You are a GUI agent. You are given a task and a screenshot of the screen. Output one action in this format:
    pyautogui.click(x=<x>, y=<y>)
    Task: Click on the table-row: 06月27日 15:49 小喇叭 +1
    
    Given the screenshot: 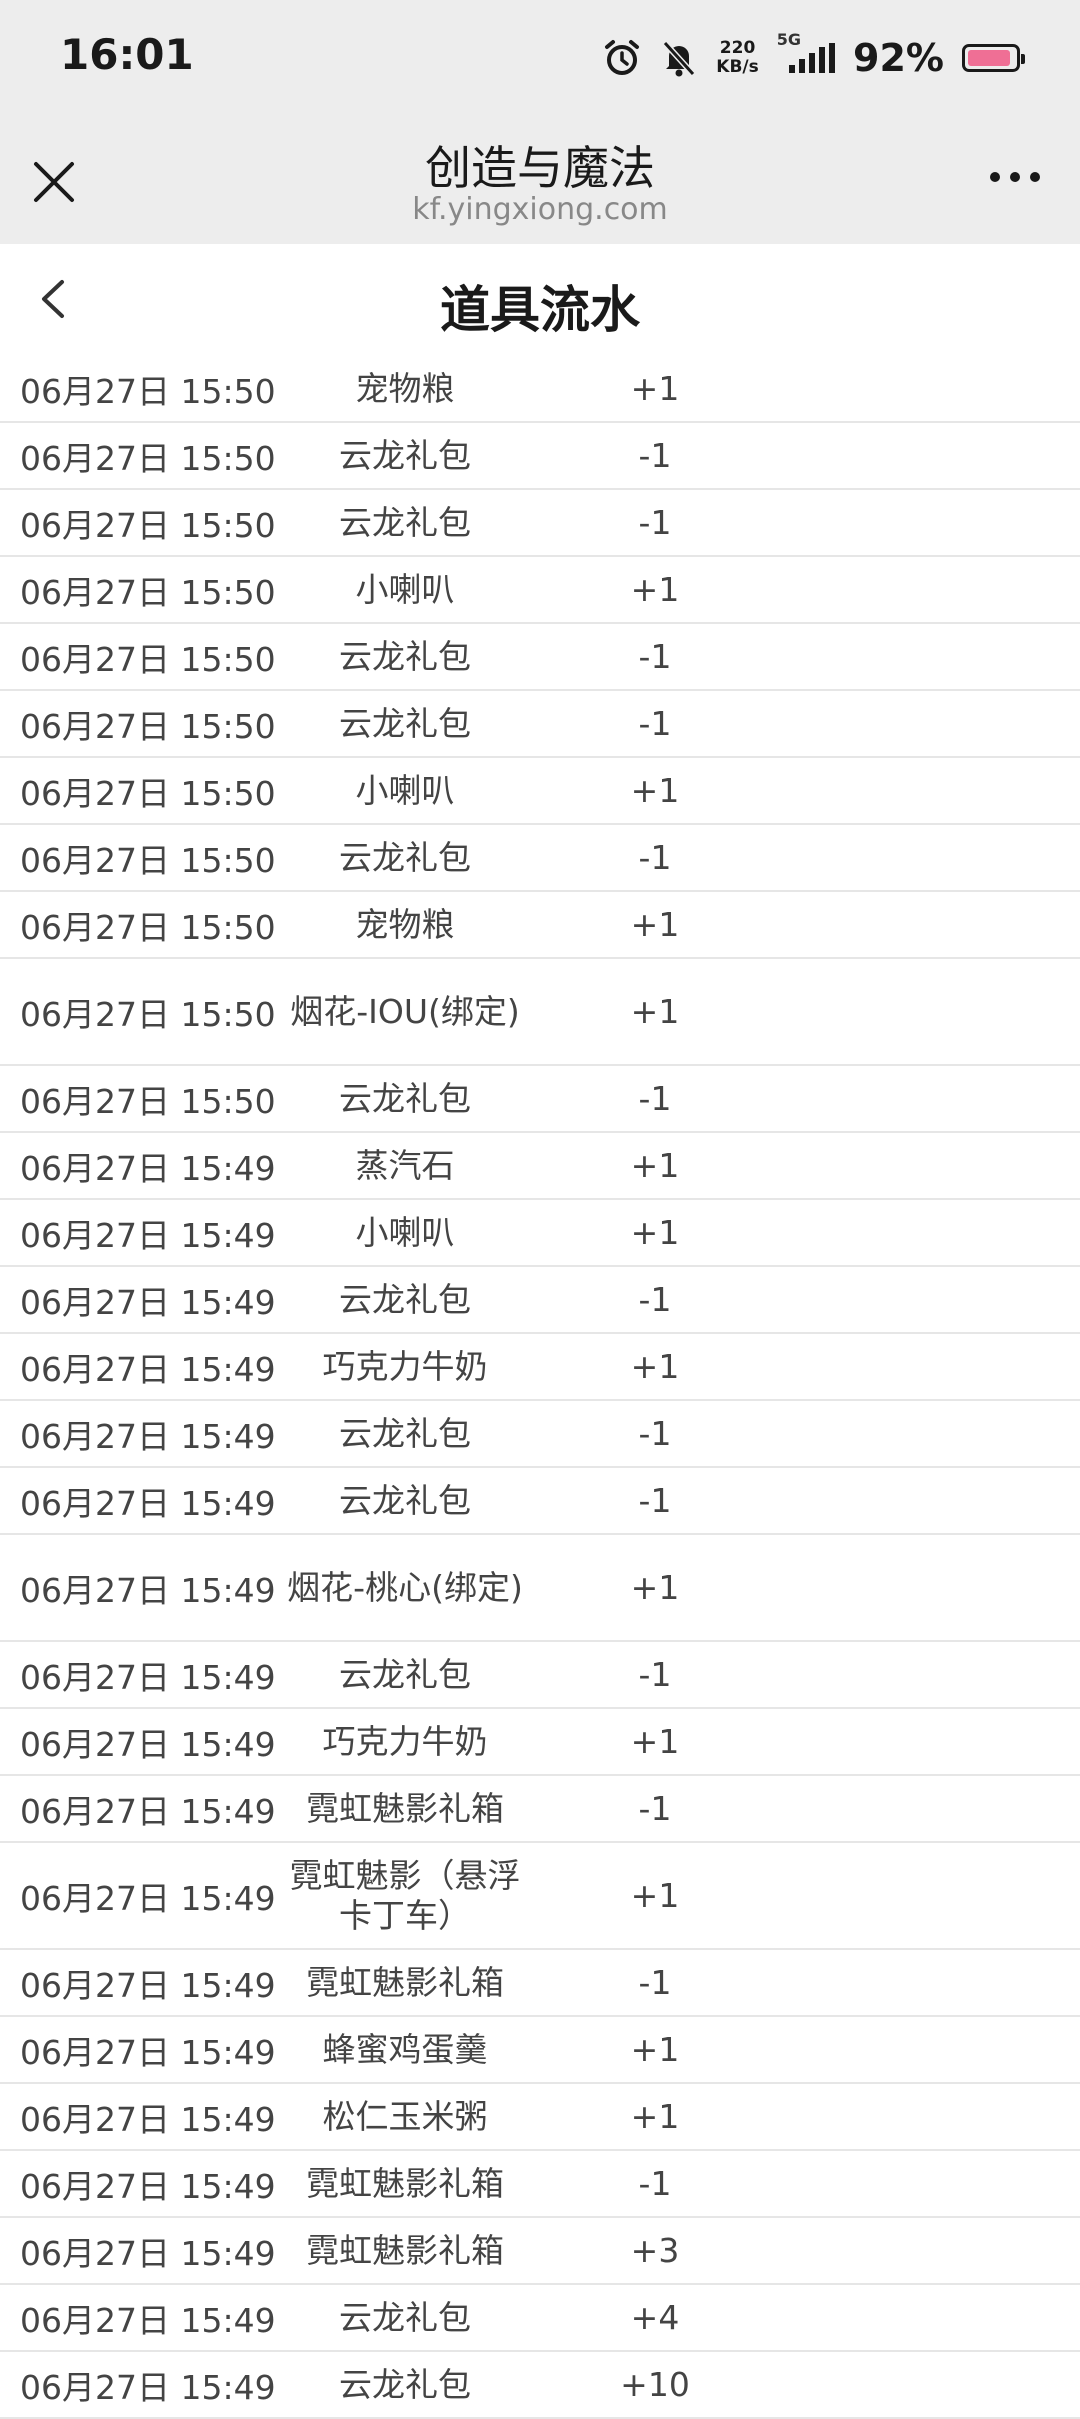 What is the action you would take?
    pyautogui.click(x=540, y=1233)
    